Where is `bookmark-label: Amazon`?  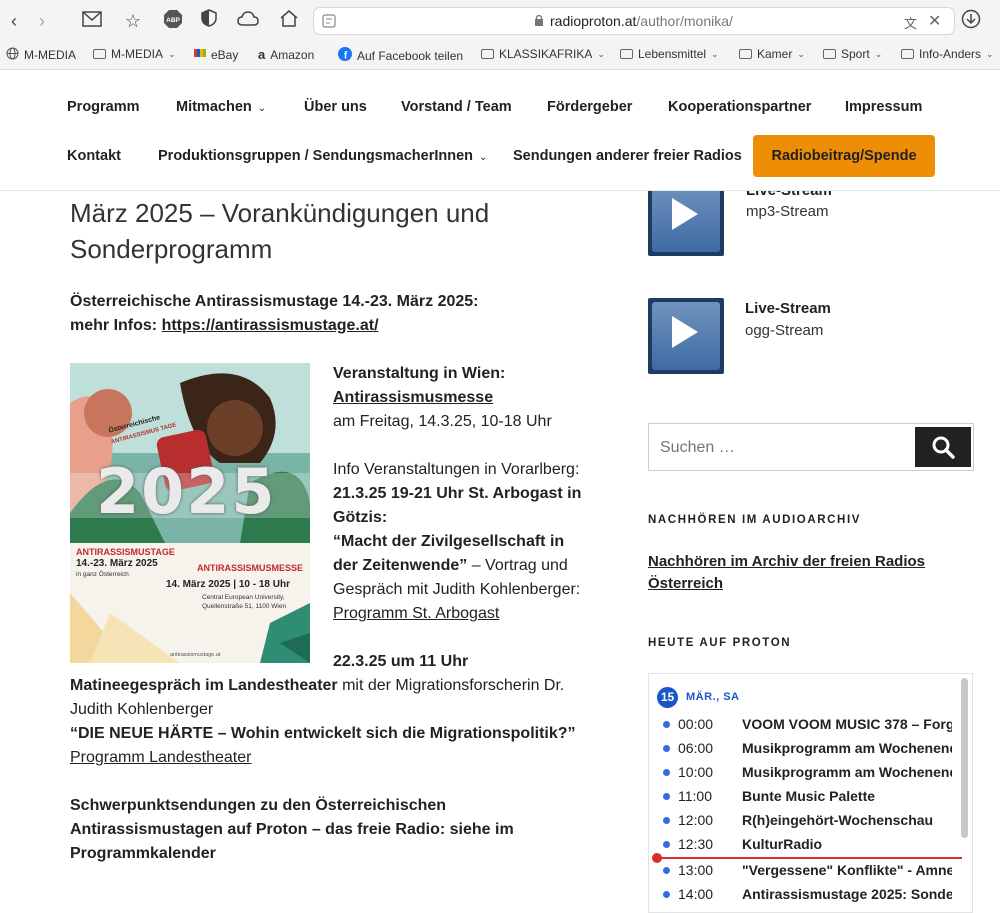 bookmark-label: Amazon is located at coordinates (292, 54).